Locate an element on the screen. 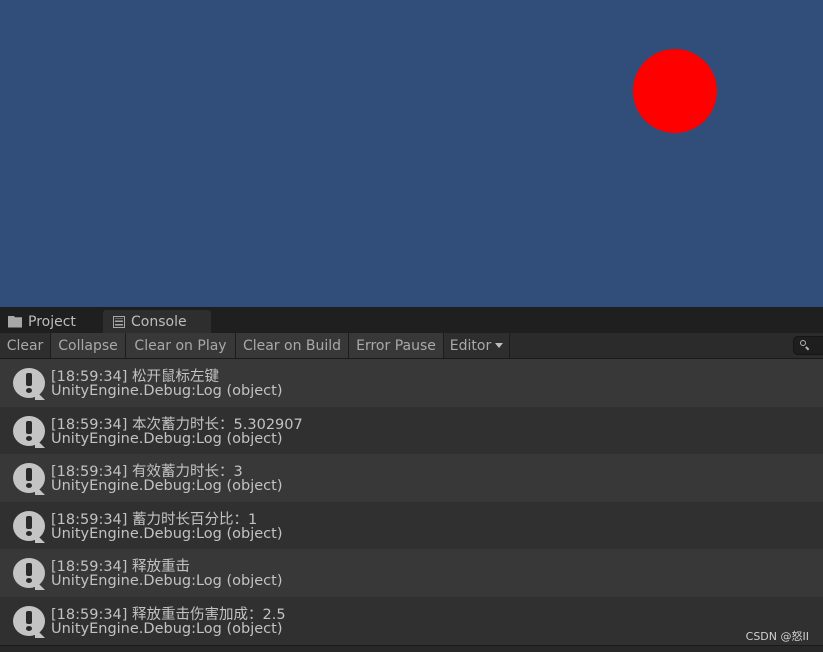 The width and height of the screenshot is (823, 652). error-pause-button: Error Pause is located at coordinates (396, 345).